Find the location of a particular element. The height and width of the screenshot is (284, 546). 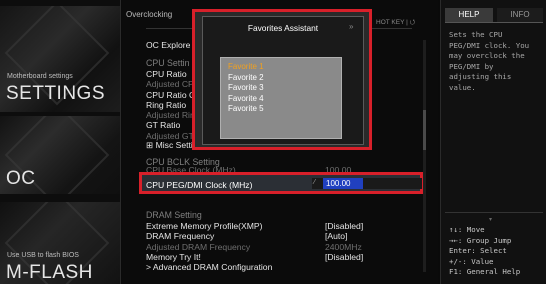

edit-icon: ⁄ is located at coordinates (315, 182).